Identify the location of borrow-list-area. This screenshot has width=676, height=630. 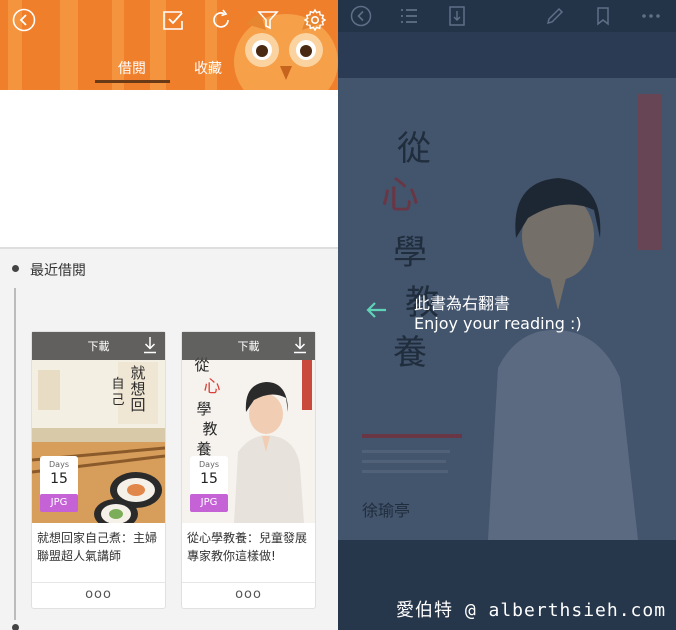
(169, 168).